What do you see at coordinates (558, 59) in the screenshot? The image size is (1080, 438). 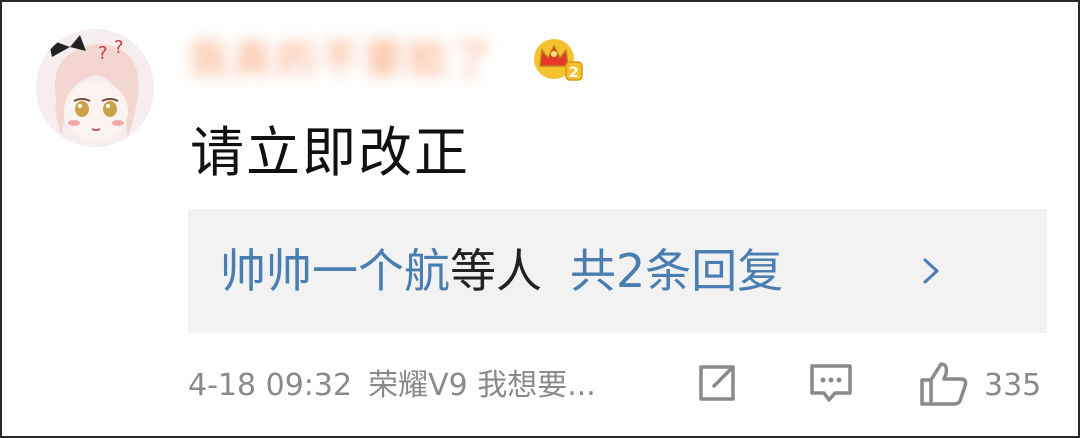 I see `crown-level-2-icon: 2` at bounding box center [558, 59].